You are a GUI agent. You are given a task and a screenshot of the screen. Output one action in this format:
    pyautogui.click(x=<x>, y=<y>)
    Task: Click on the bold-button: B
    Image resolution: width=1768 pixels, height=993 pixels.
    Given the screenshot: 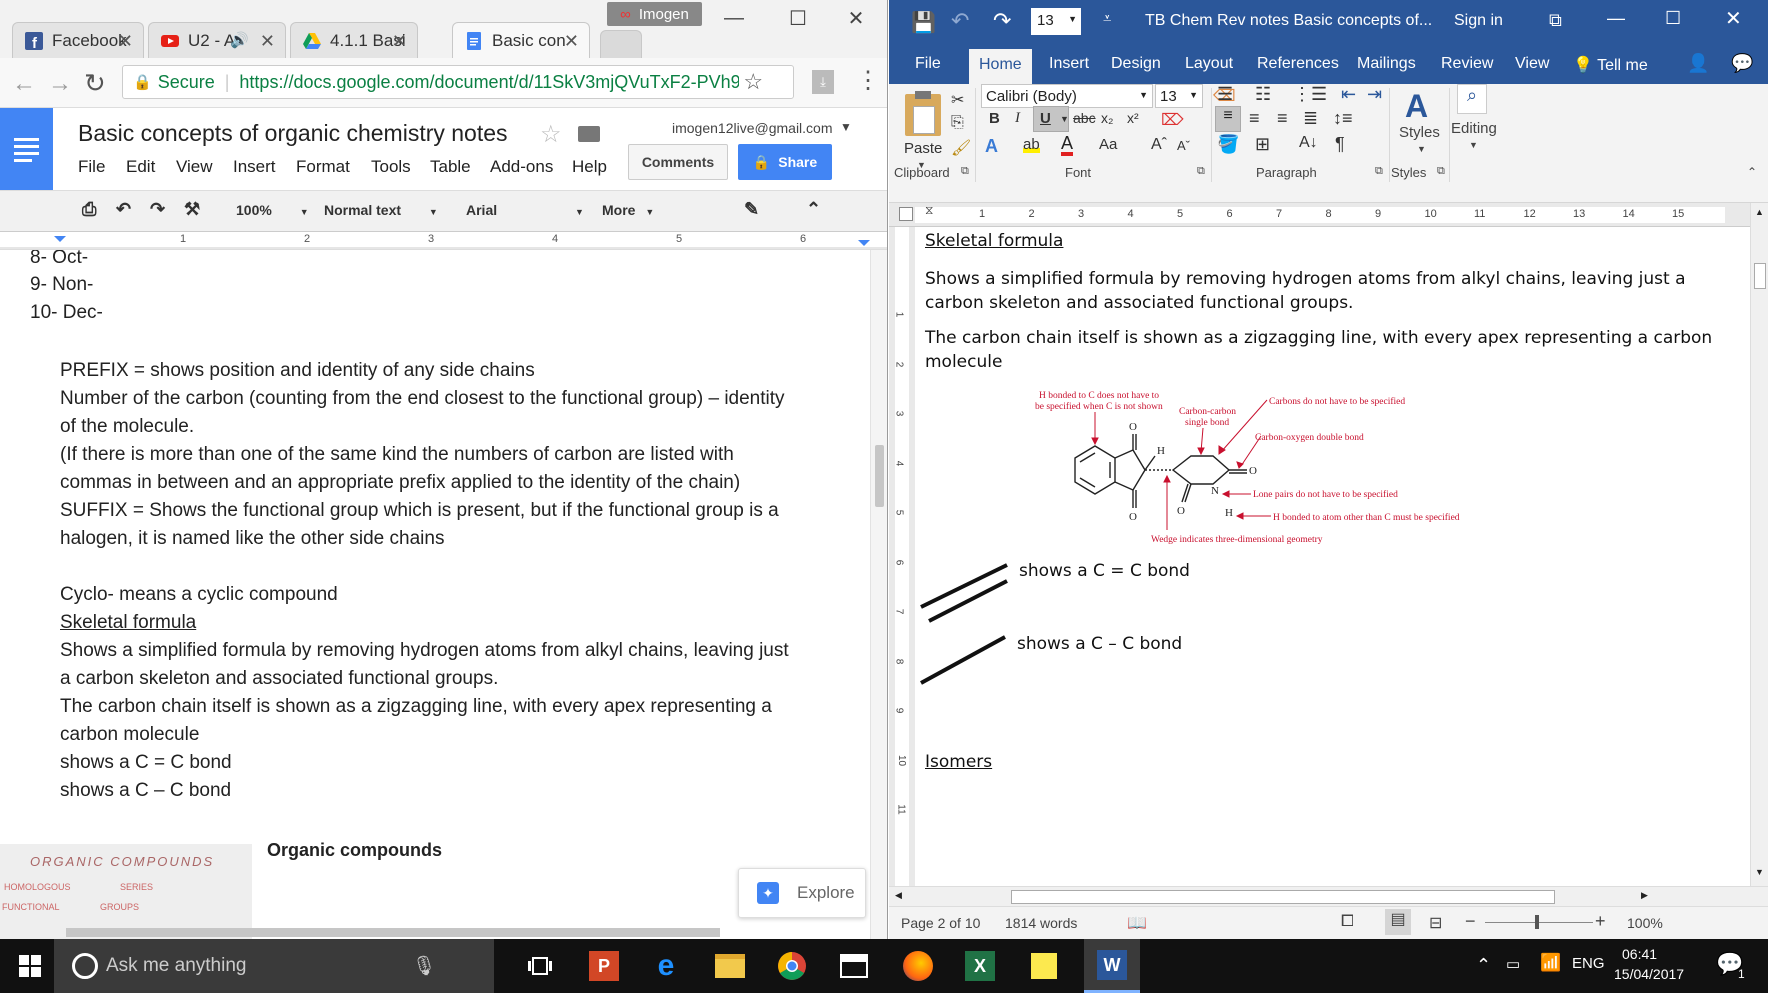 What is the action you would take?
    pyautogui.click(x=994, y=118)
    